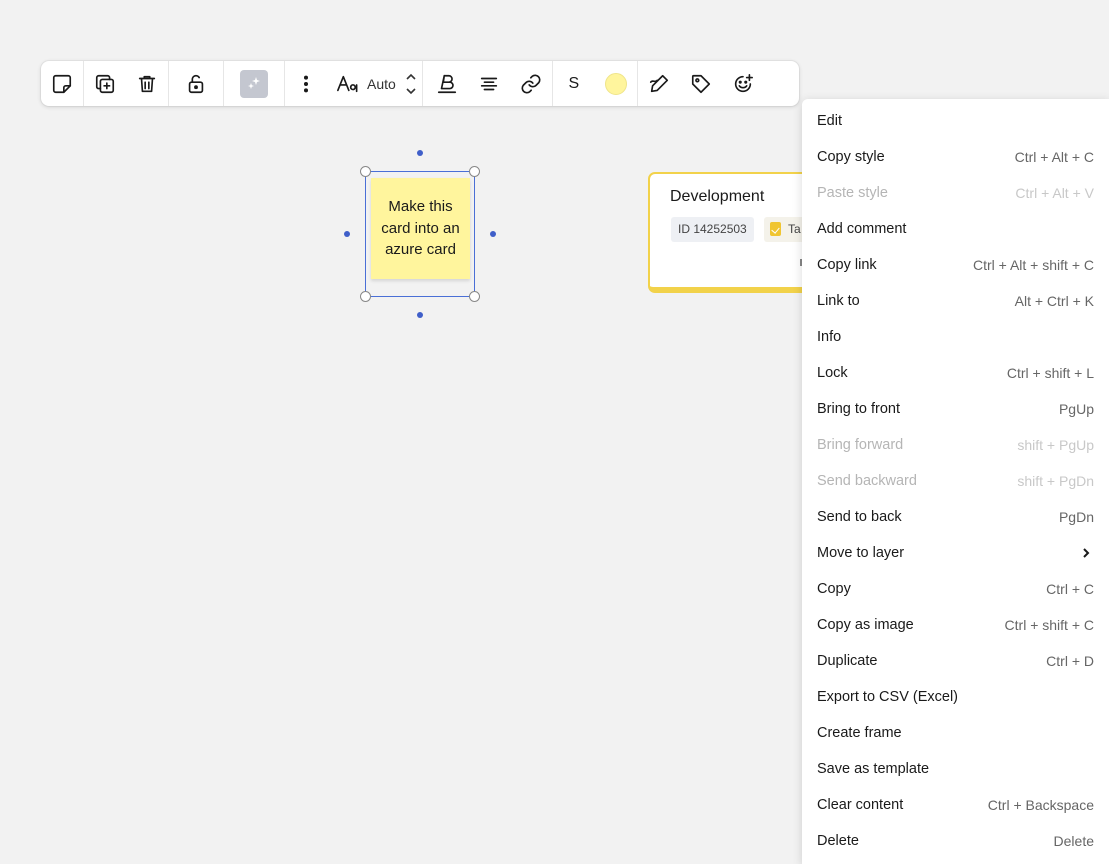  I want to click on resize-handle-top-right, so click(474, 171).